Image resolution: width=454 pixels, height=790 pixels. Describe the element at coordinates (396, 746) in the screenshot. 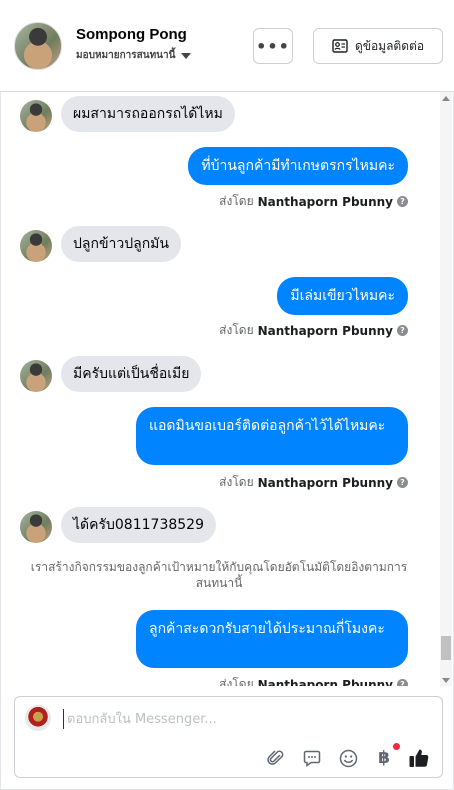

I see `notification-dot` at that location.